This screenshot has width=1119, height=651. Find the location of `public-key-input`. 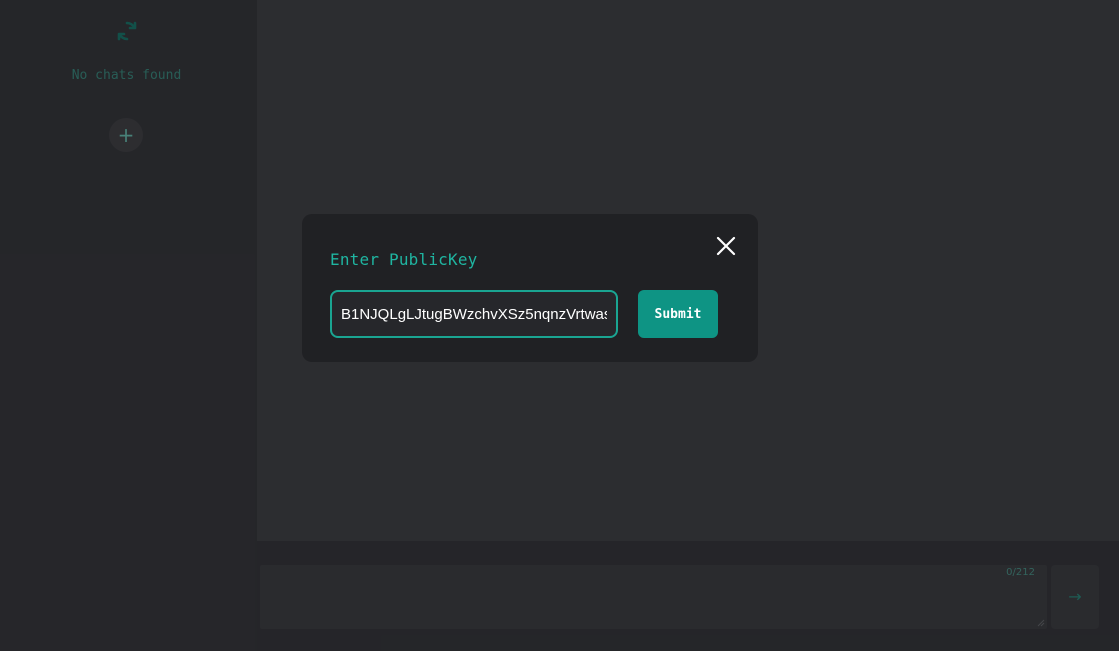

public-key-input is located at coordinates (474, 314).